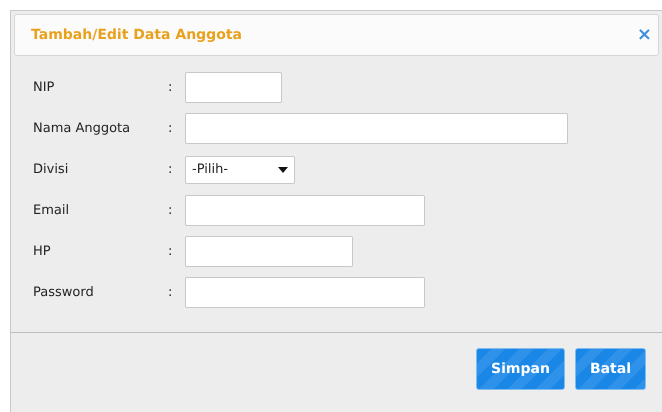 The width and height of the screenshot is (662, 412). Describe the element at coordinates (283, 169) in the screenshot. I see `caret-icon` at that location.